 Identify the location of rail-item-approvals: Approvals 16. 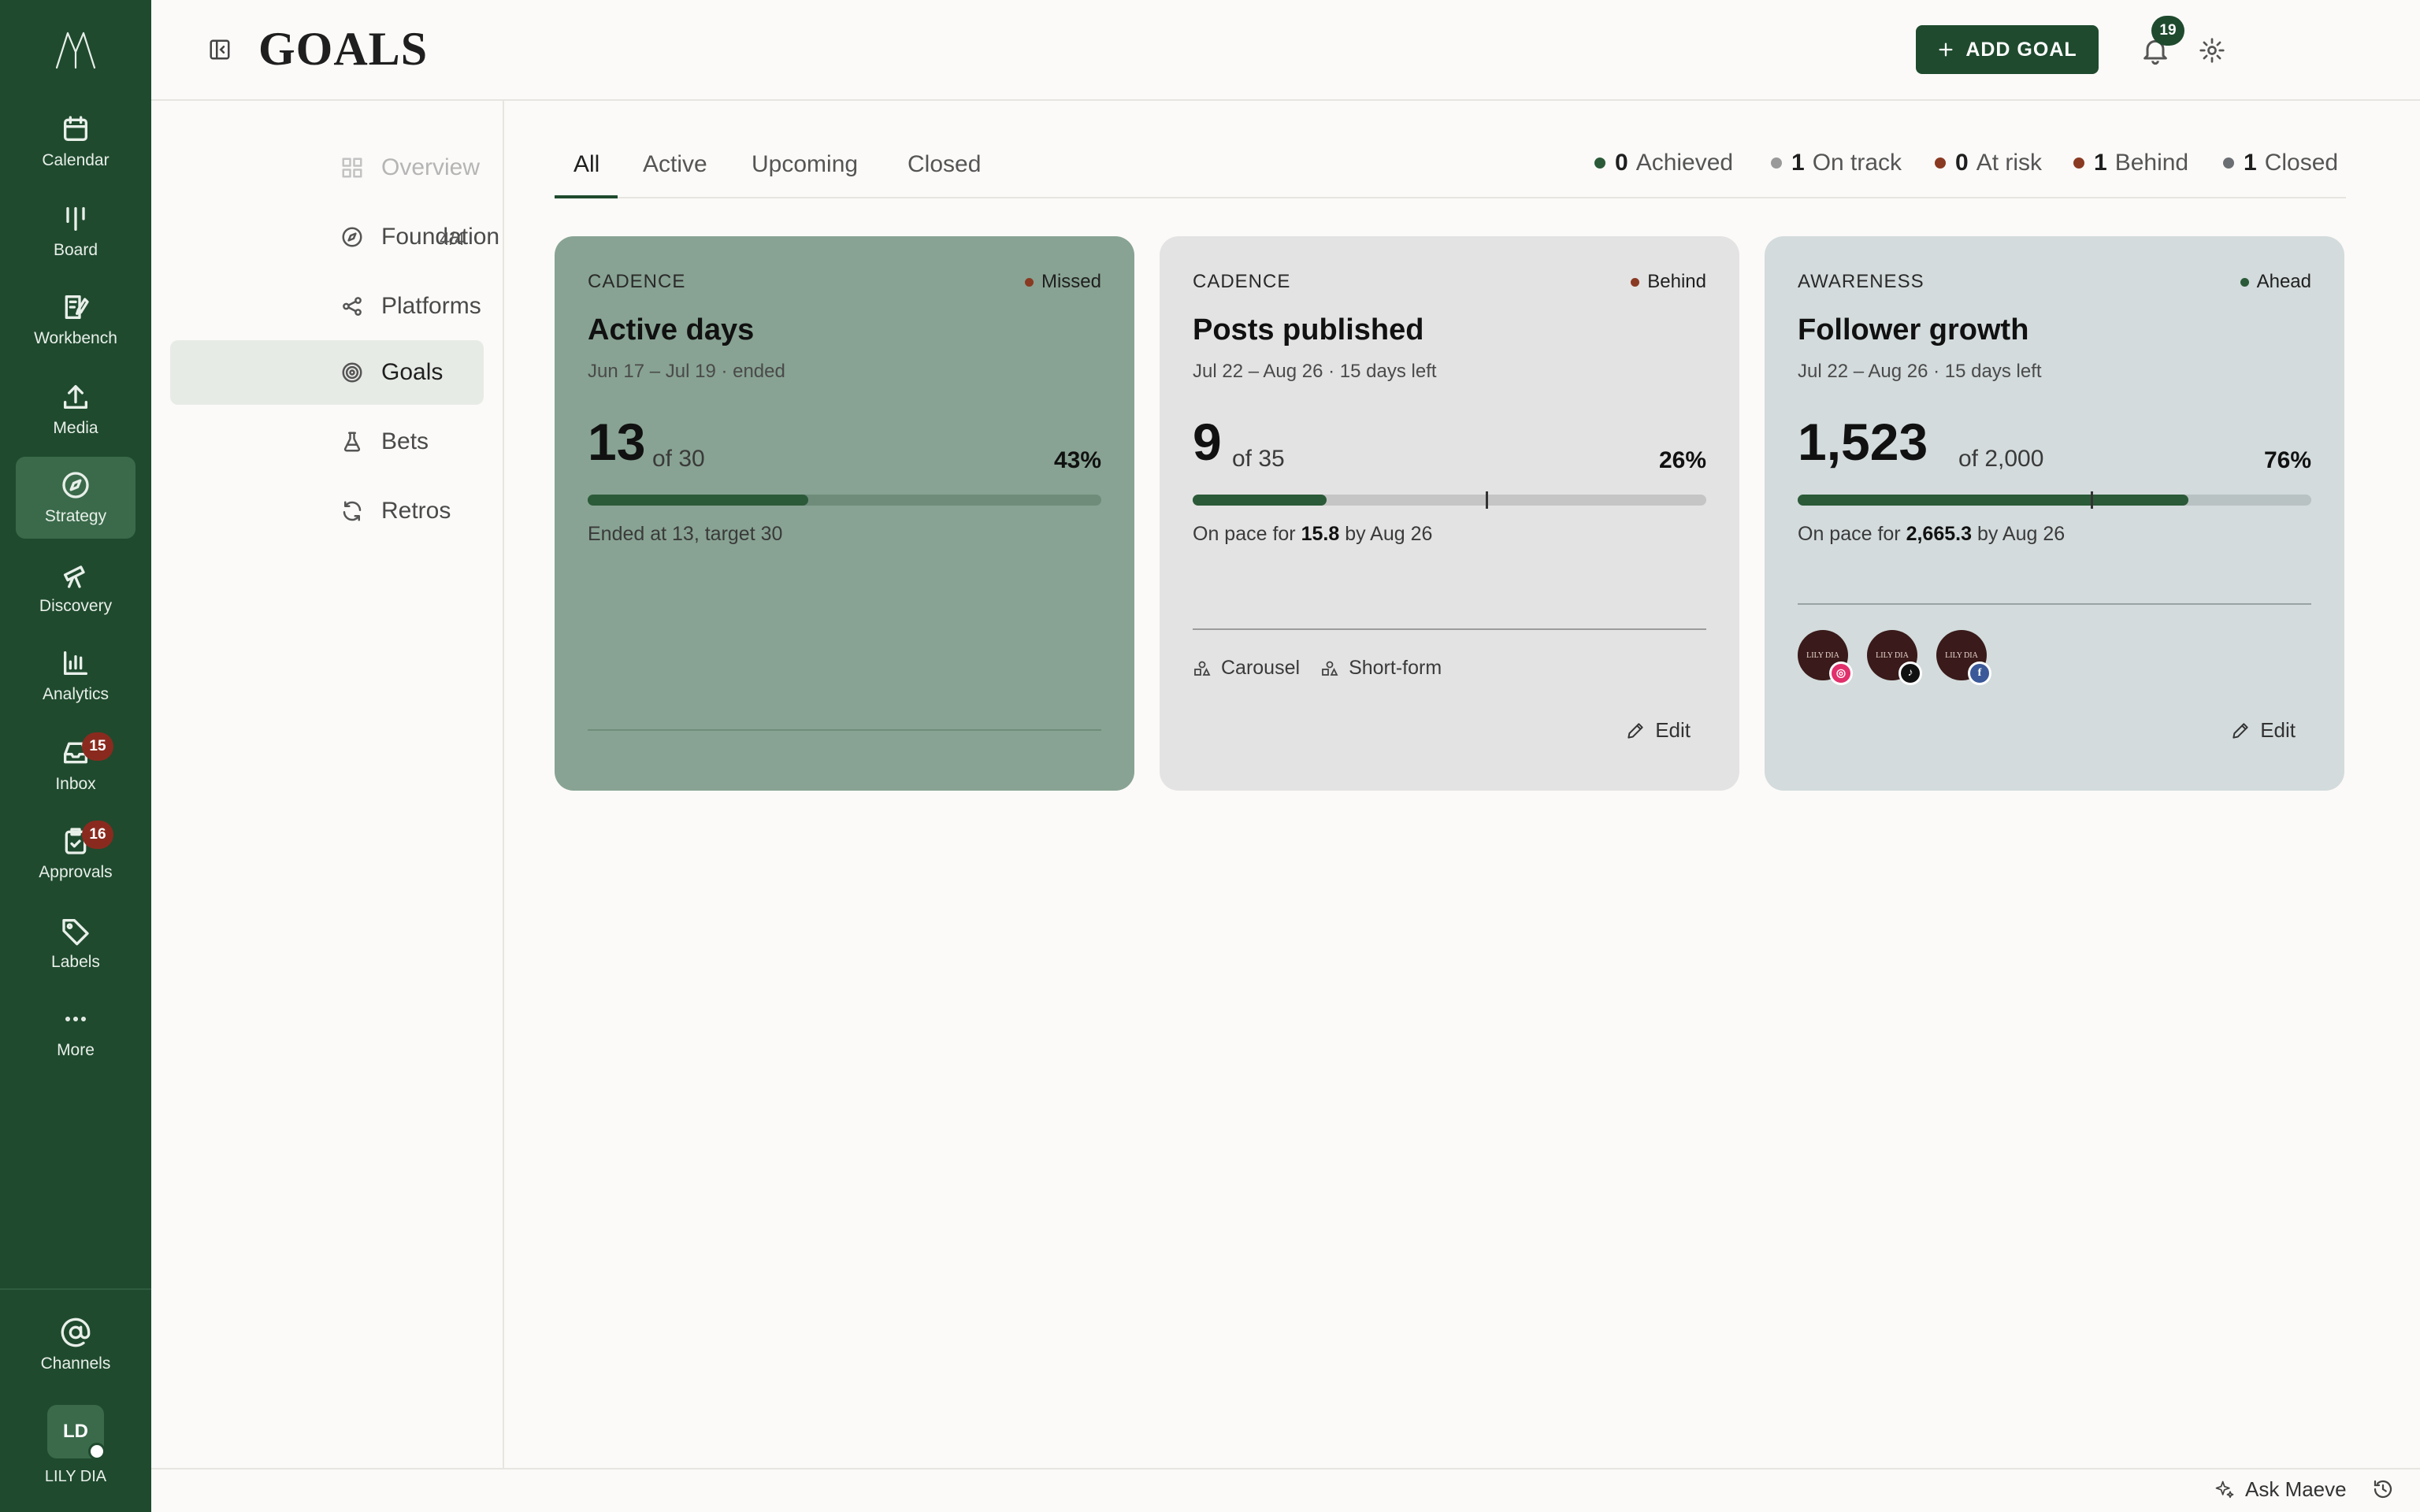
(75, 854).